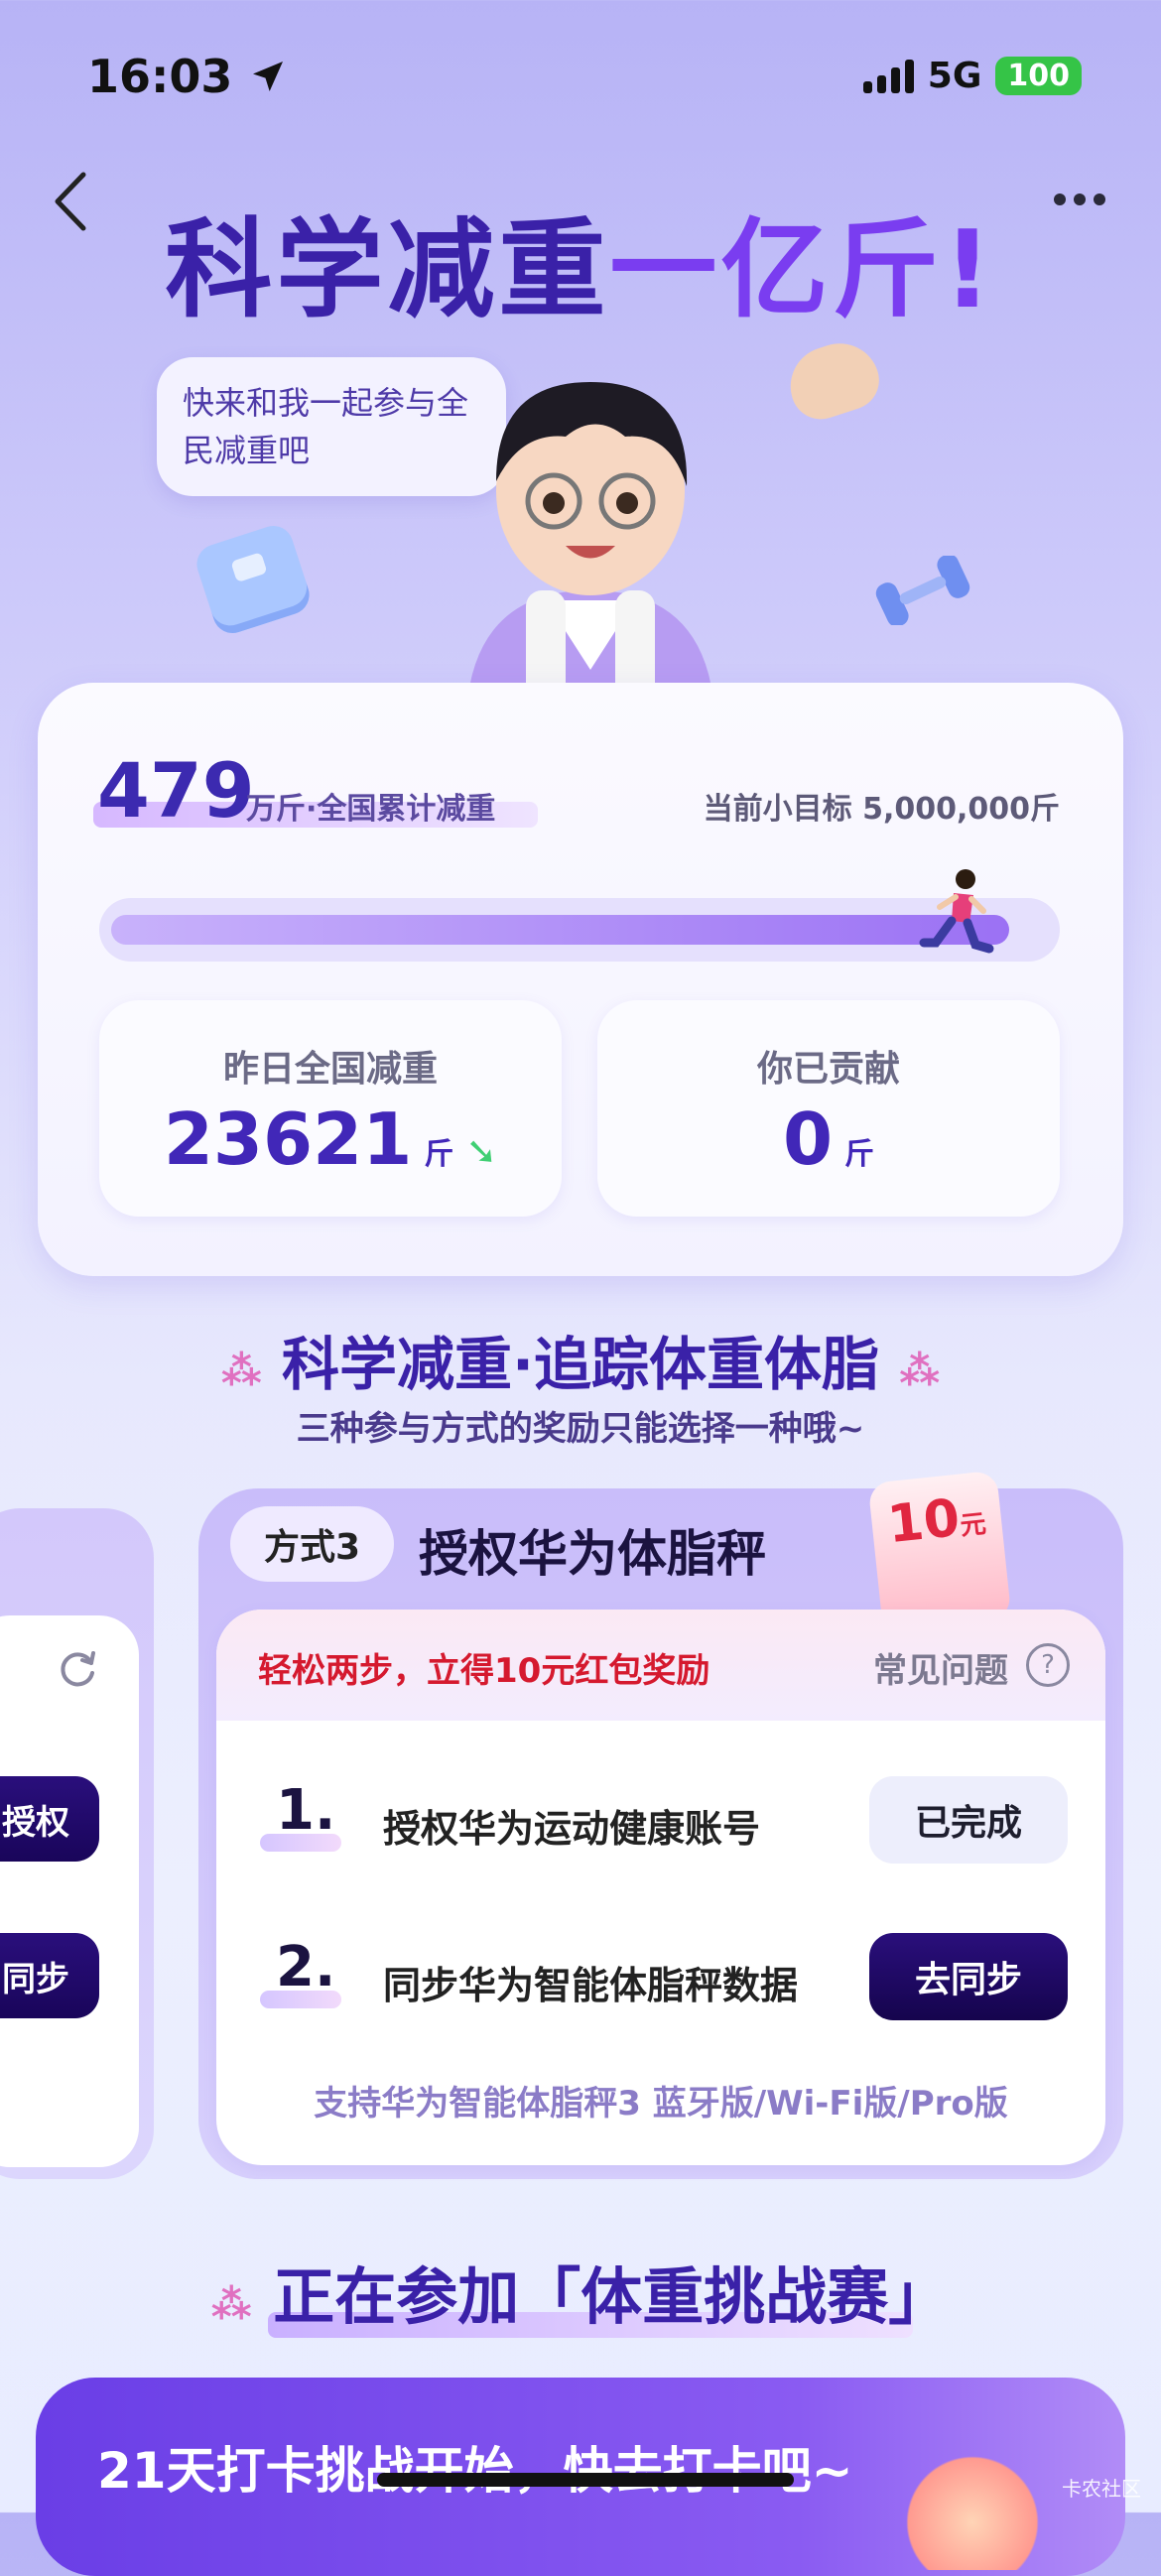 The width and height of the screenshot is (1161, 2576). What do you see at coordinates (481, 1151) in the screenshot?
I see `down-arrow-icon: ➘` at bounding box center [481, 1151].